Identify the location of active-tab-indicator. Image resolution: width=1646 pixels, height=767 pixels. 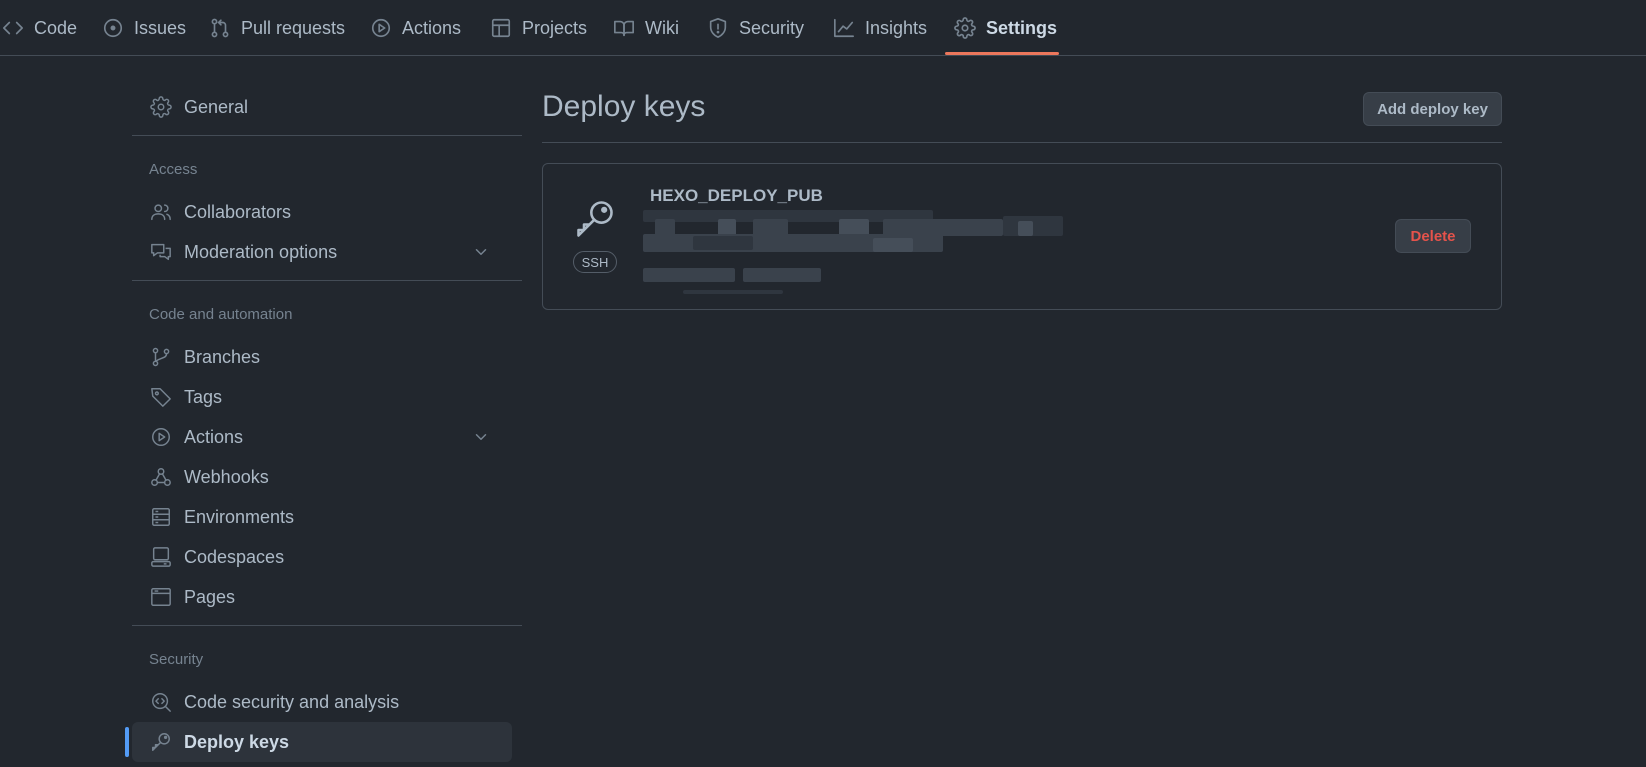
(1002, 53).